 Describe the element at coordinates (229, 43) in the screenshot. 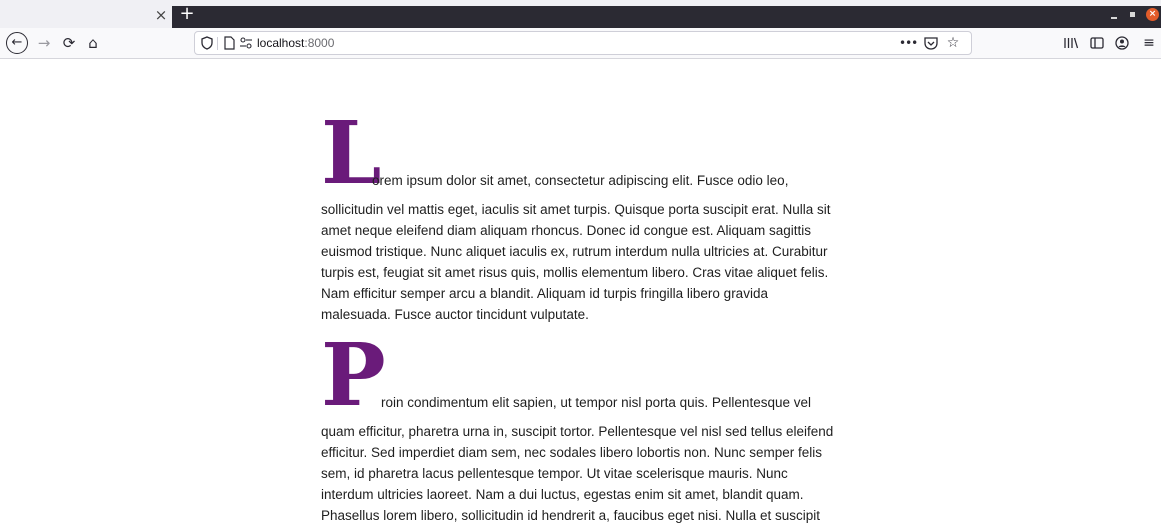

I see `page-icon` at that location.